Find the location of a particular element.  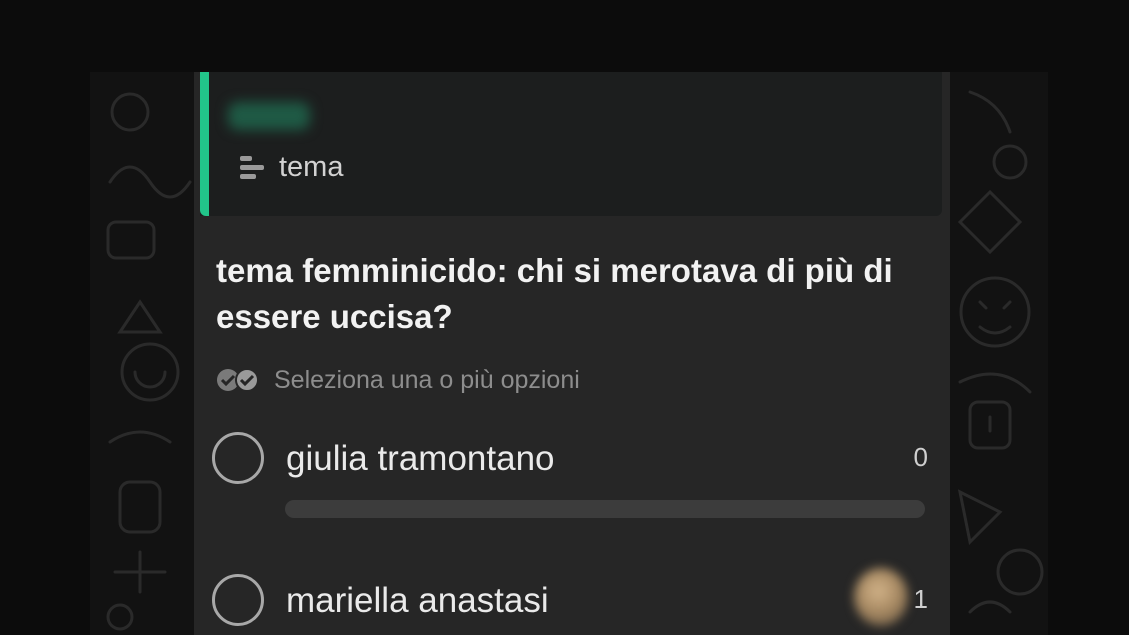

quote-label: tema is located at coordinates (311, 167).